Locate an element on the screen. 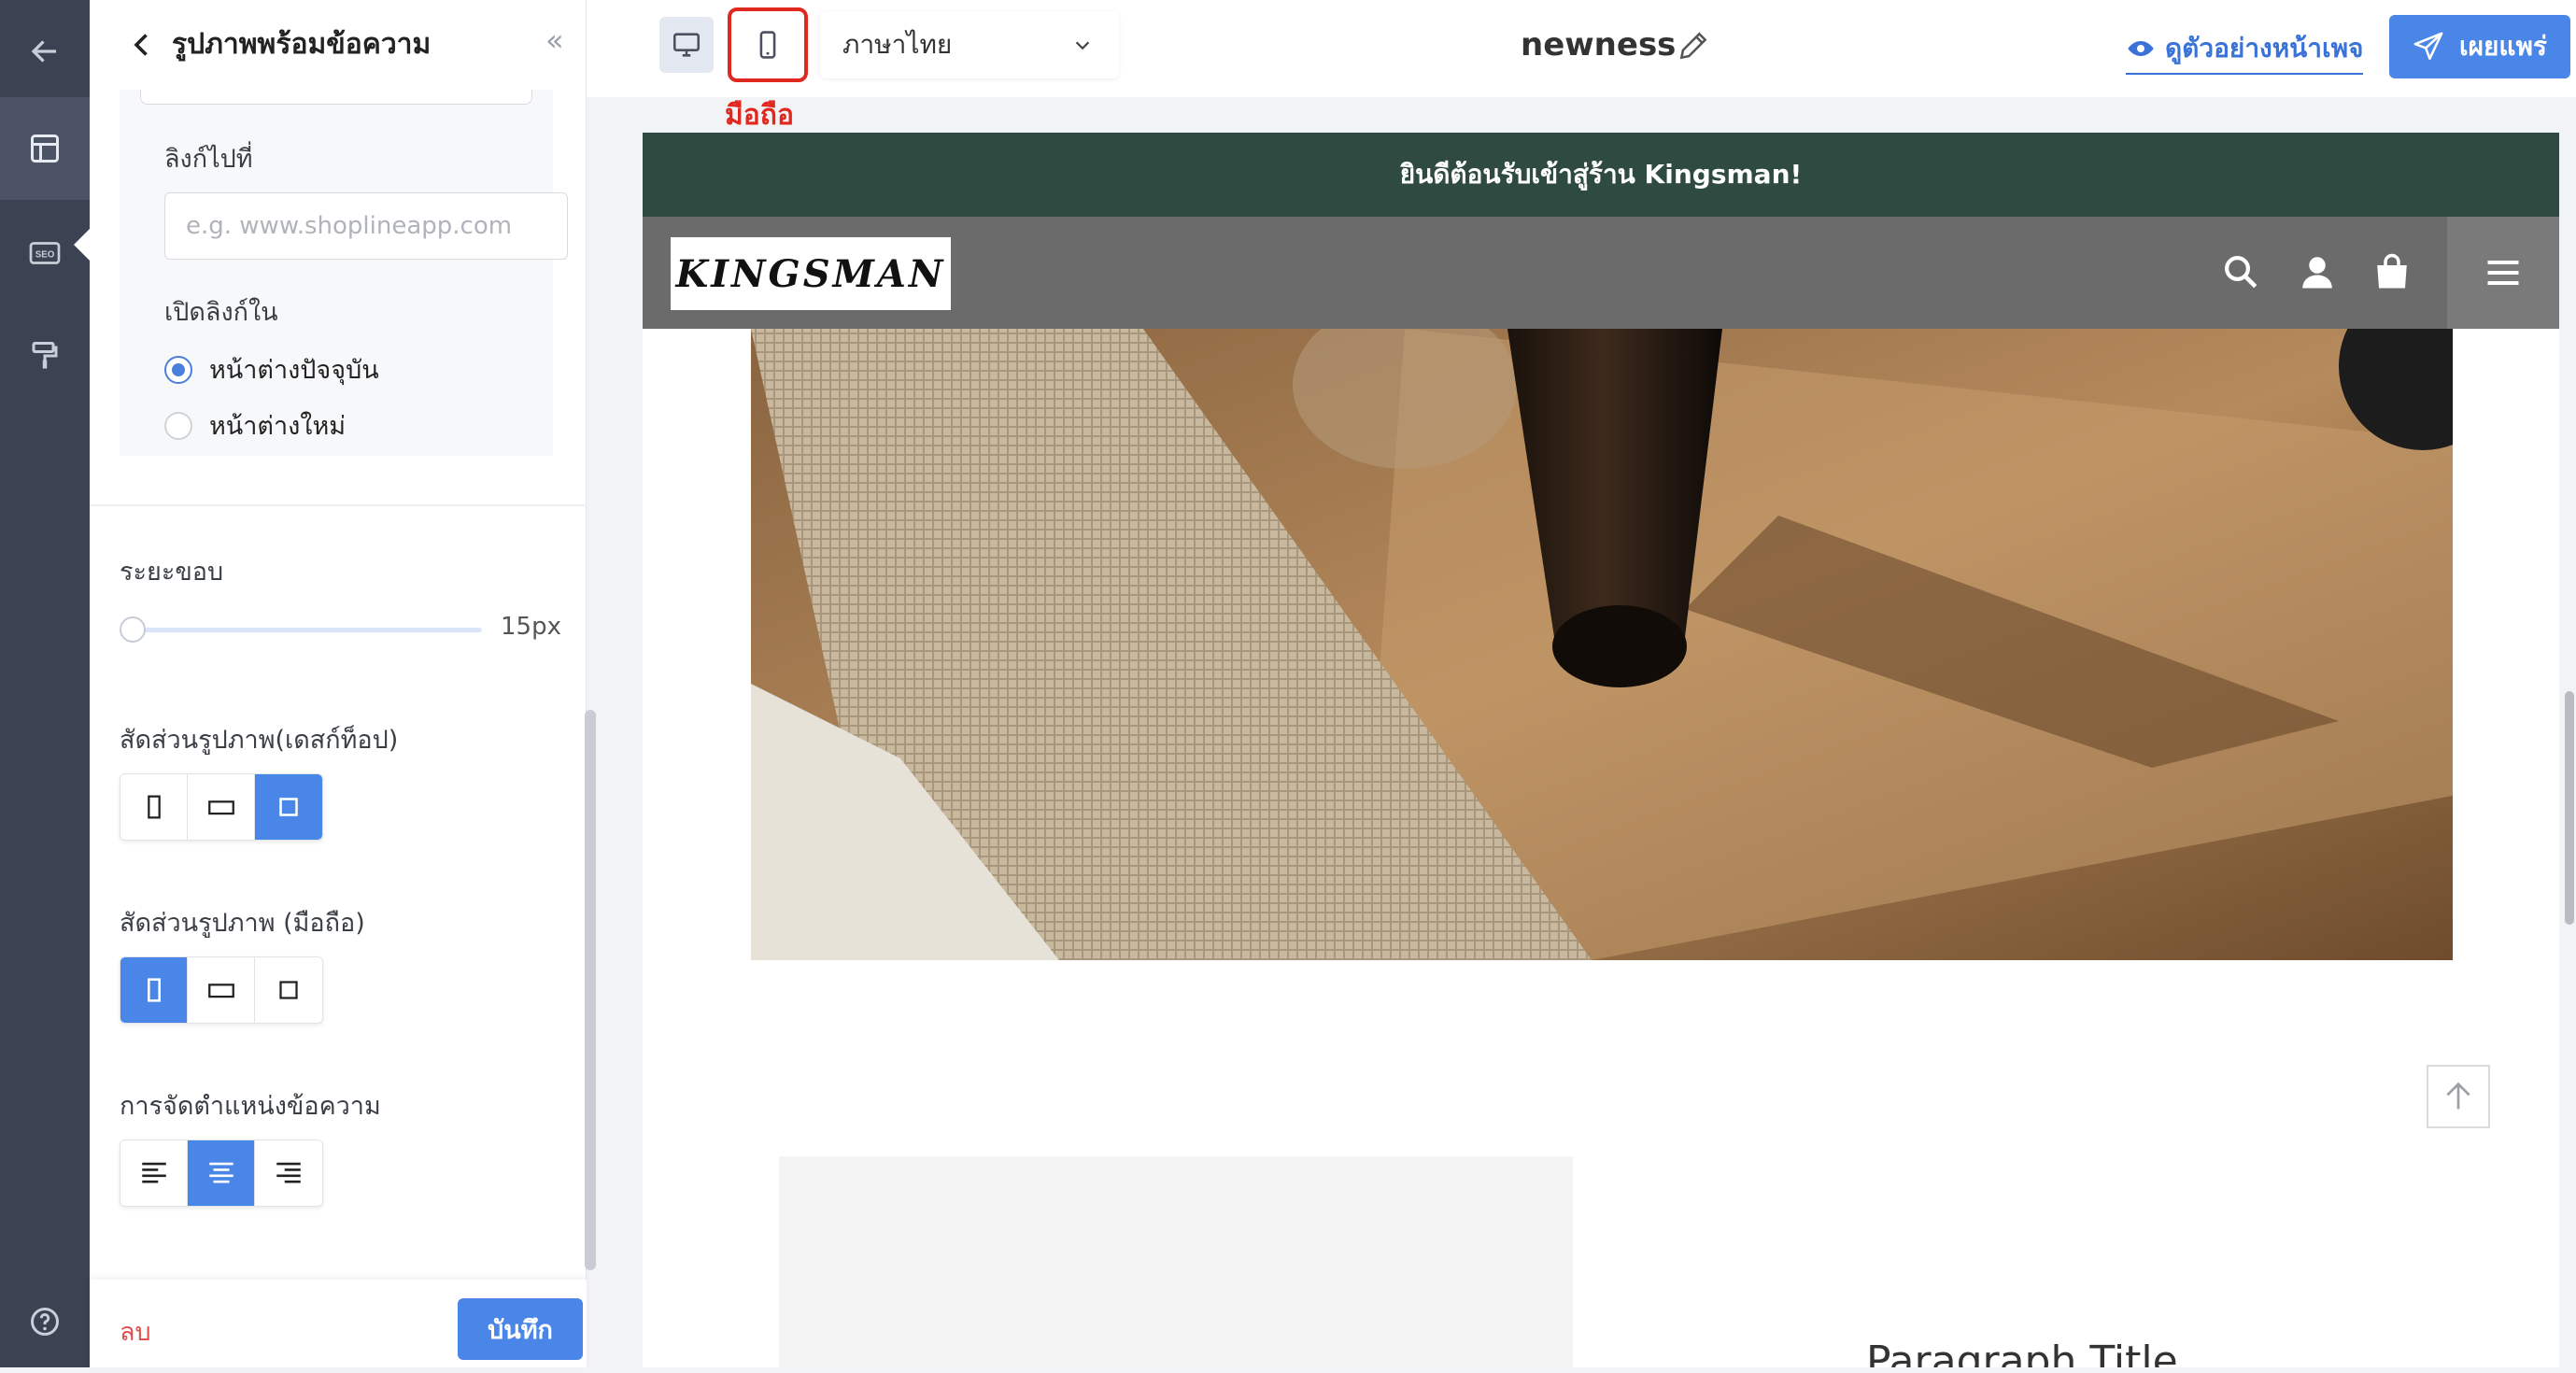 The height and width of the screenshot is (1373, 2576). divider is located at coordinates (338, 505).